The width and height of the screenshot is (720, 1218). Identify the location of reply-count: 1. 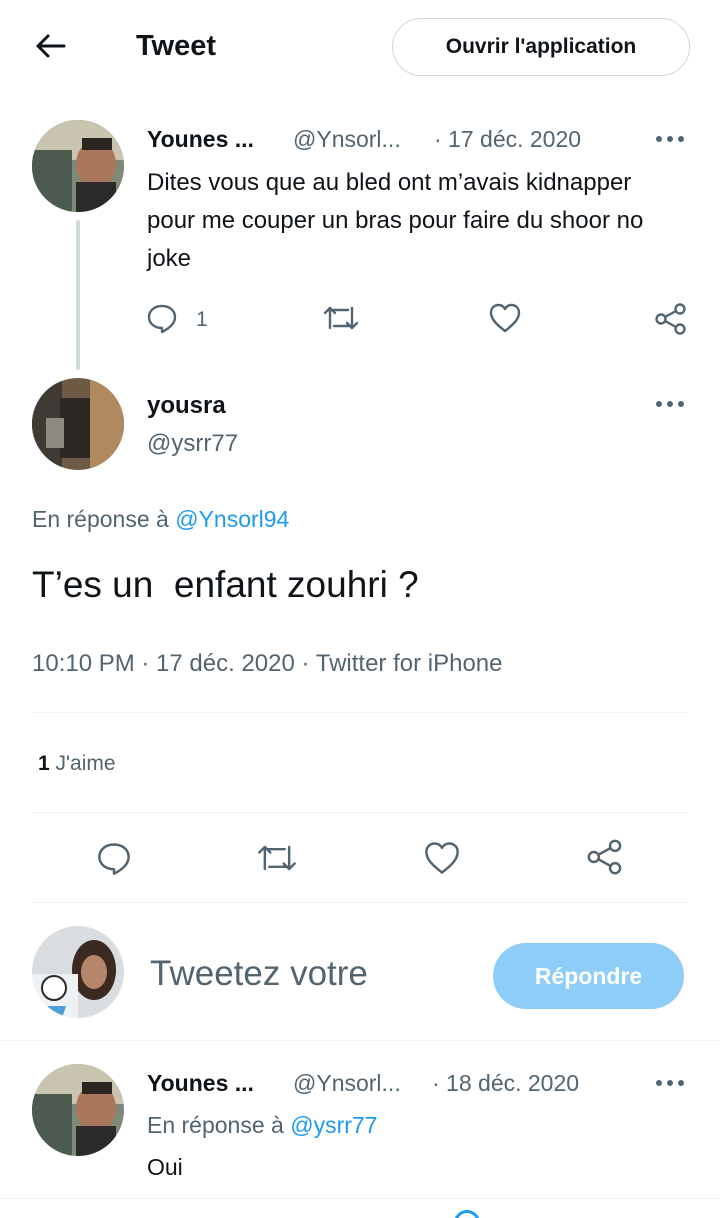
(202, 319).